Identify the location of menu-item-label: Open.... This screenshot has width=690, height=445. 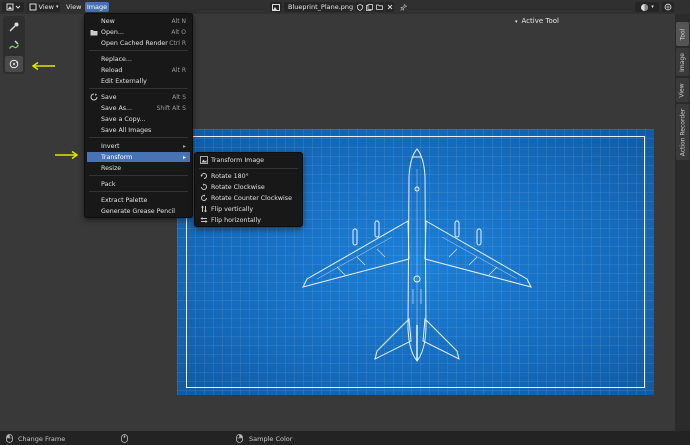
(112, 32).